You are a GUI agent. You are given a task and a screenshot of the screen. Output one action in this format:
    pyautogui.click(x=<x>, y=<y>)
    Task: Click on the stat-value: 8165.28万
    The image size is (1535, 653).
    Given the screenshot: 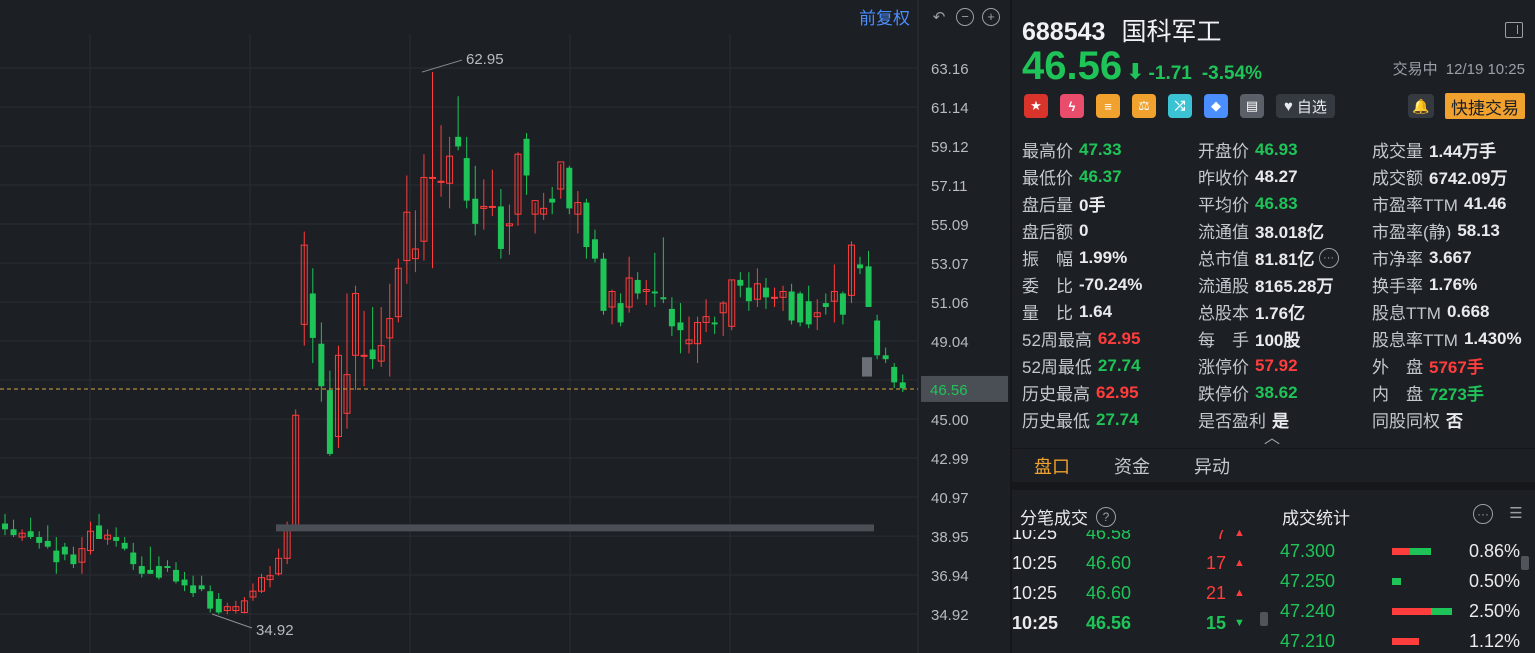 What is the action you would take?
    pyautogui.click(x=1294, y=286)
    